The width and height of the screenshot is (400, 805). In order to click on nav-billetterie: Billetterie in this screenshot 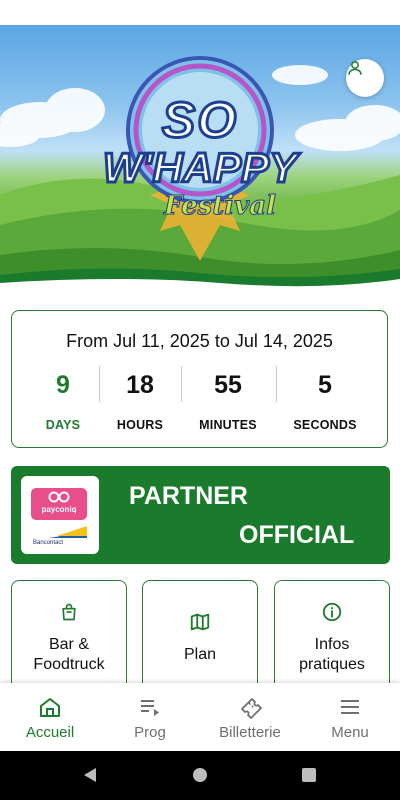, I will do `click(250, 717)`.